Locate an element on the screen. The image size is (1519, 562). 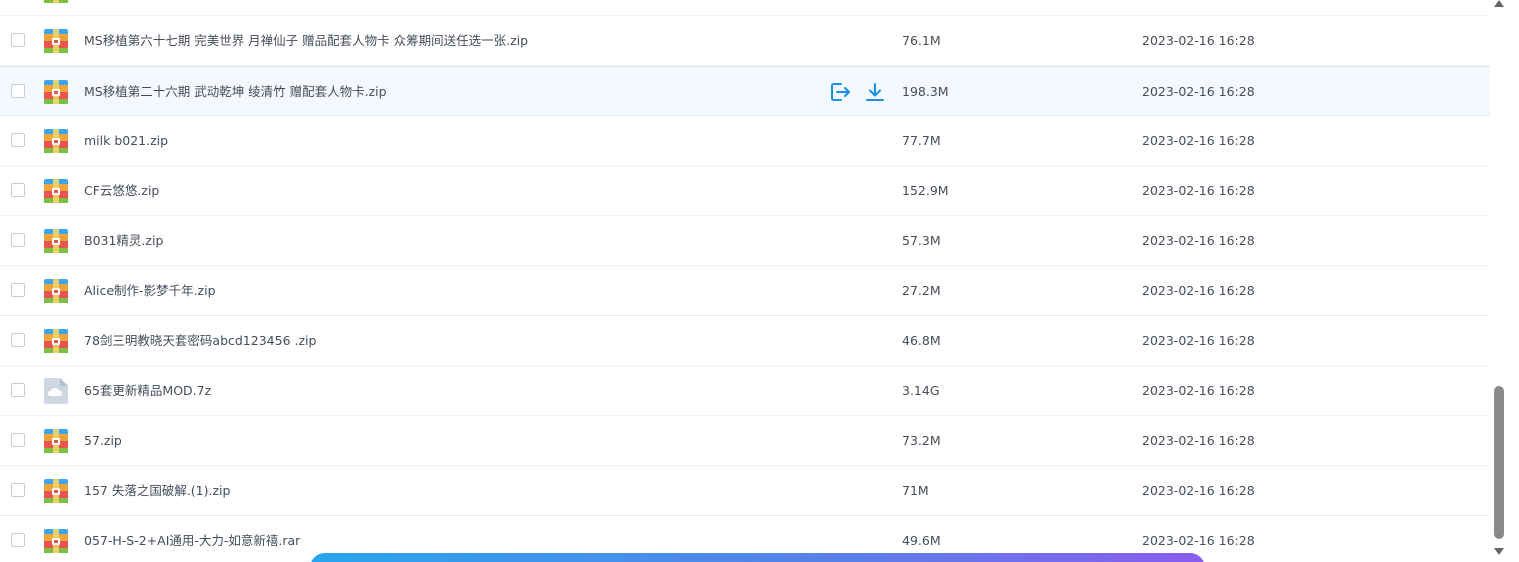
file-row: 57.zip 73.2M 2023-02-16 16:28 is located at coordinates (745, 441).